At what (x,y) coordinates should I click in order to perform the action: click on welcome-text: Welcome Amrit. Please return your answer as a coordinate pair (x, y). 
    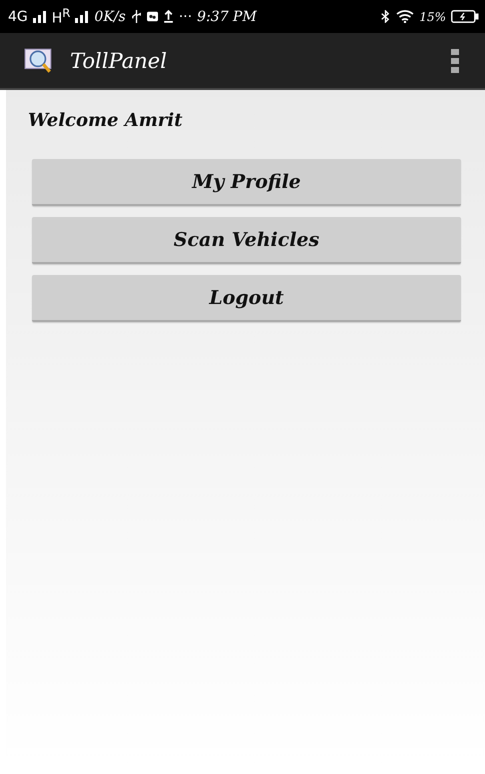
    Looking at the image, I should click on (106, 120).